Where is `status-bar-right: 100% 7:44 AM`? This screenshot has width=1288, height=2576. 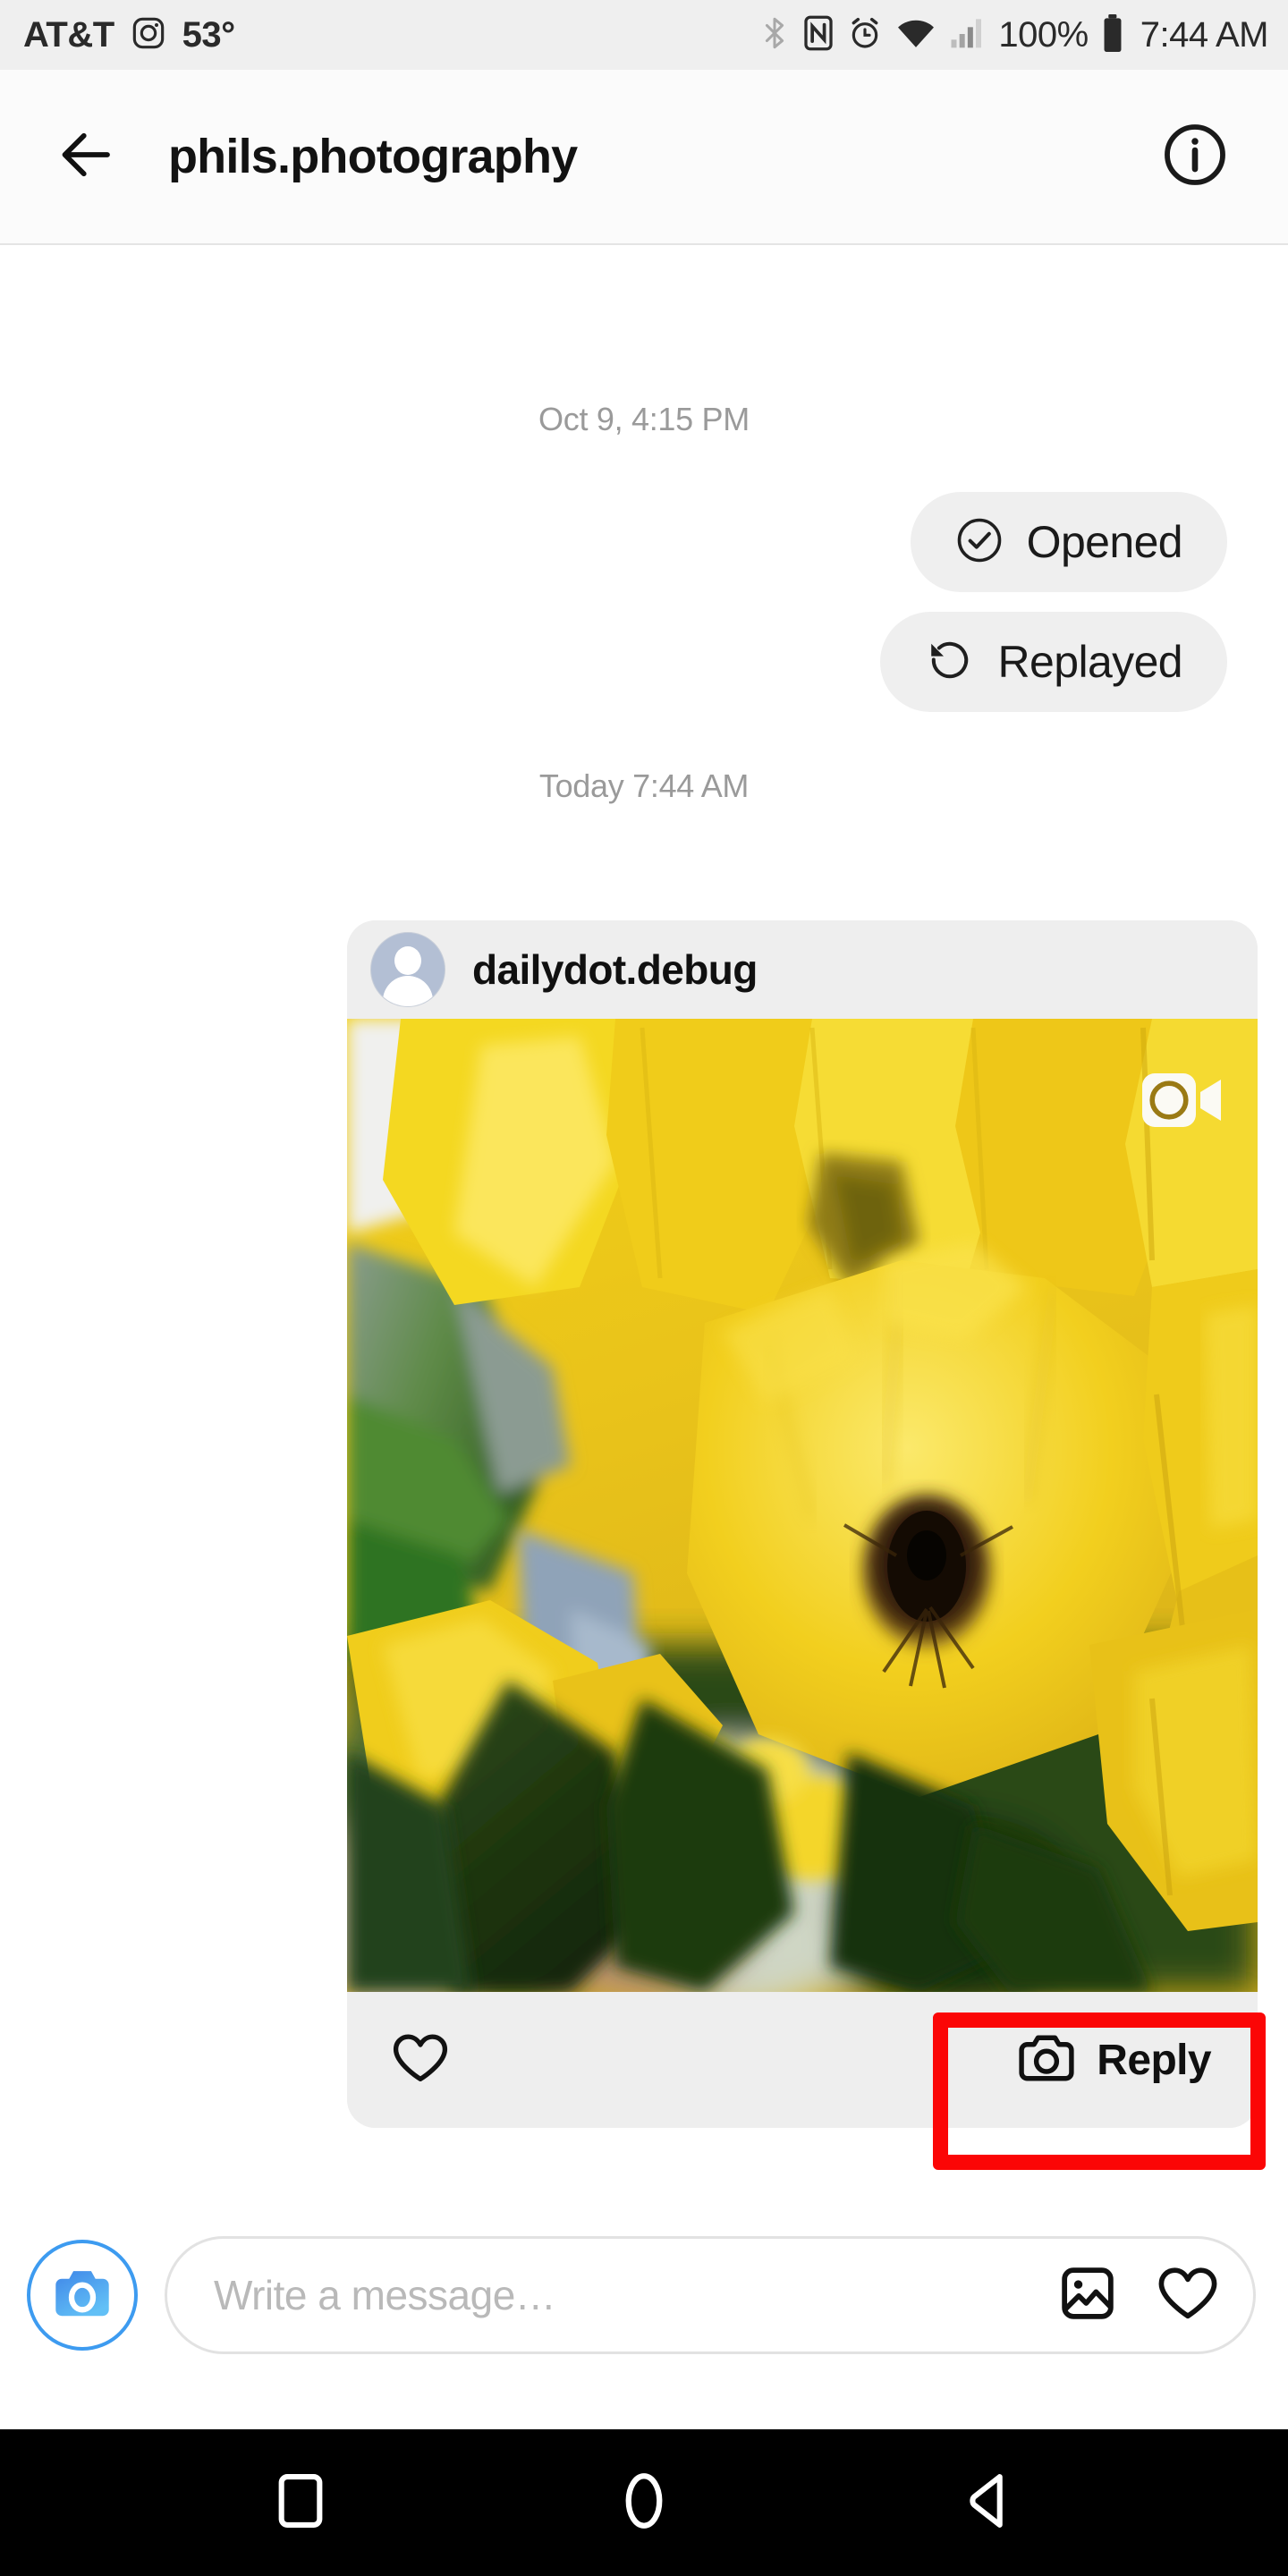 status-bar-right: 100% 7:44 AM is located at coordinates (1014, 35).